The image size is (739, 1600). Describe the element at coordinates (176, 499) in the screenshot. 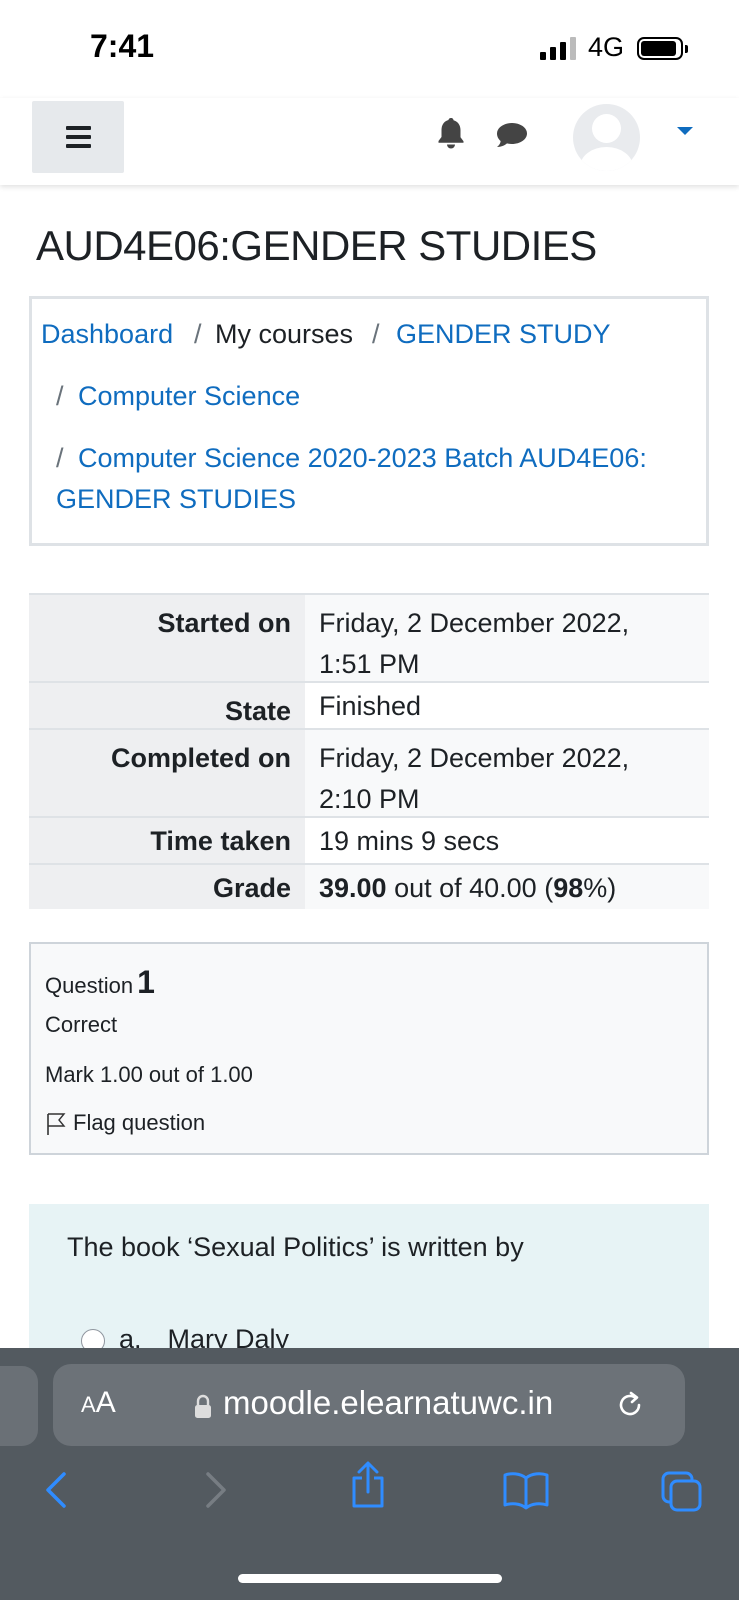

I see `breadcrumb-course-cont: GENDER STUDIES` at that location.